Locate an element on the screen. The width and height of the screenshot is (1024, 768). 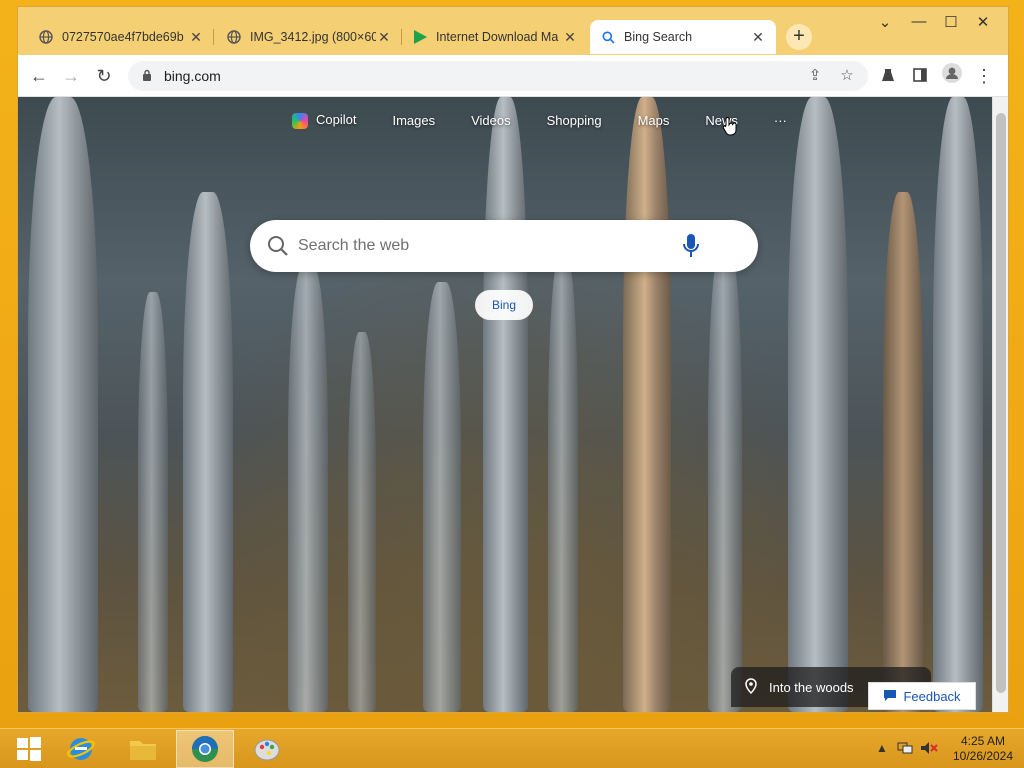
feedback-button: Feedback is located at coordinates (922, 696).